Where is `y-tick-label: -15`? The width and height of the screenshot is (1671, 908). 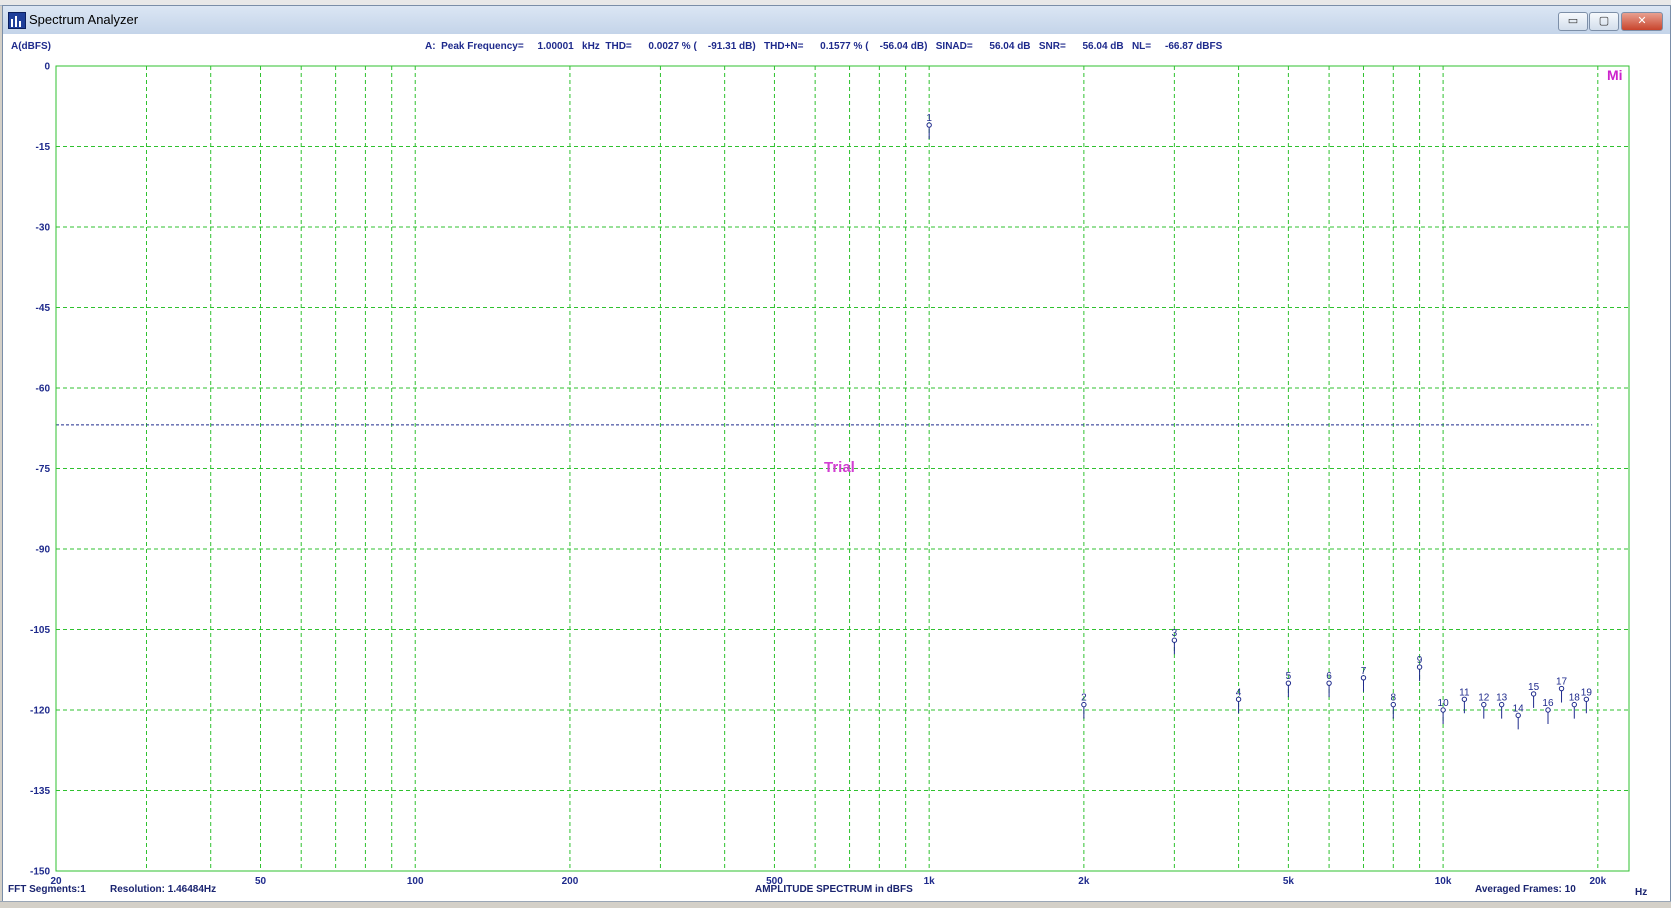 y-tick-label: -15 is located at coordinates (43, 147).